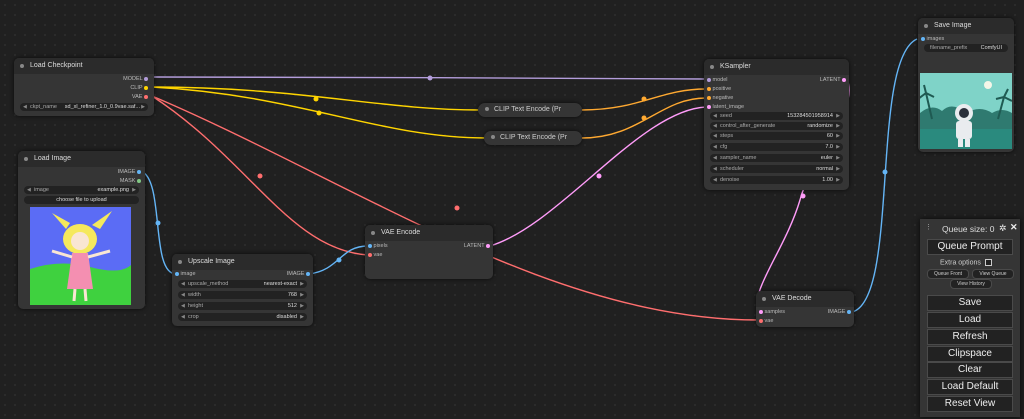  What do you see at coordinates (242, 317) in the screenshot?
I see `crop-widget: ◀ crop disabled ▶` at bounding box center [242, 317].